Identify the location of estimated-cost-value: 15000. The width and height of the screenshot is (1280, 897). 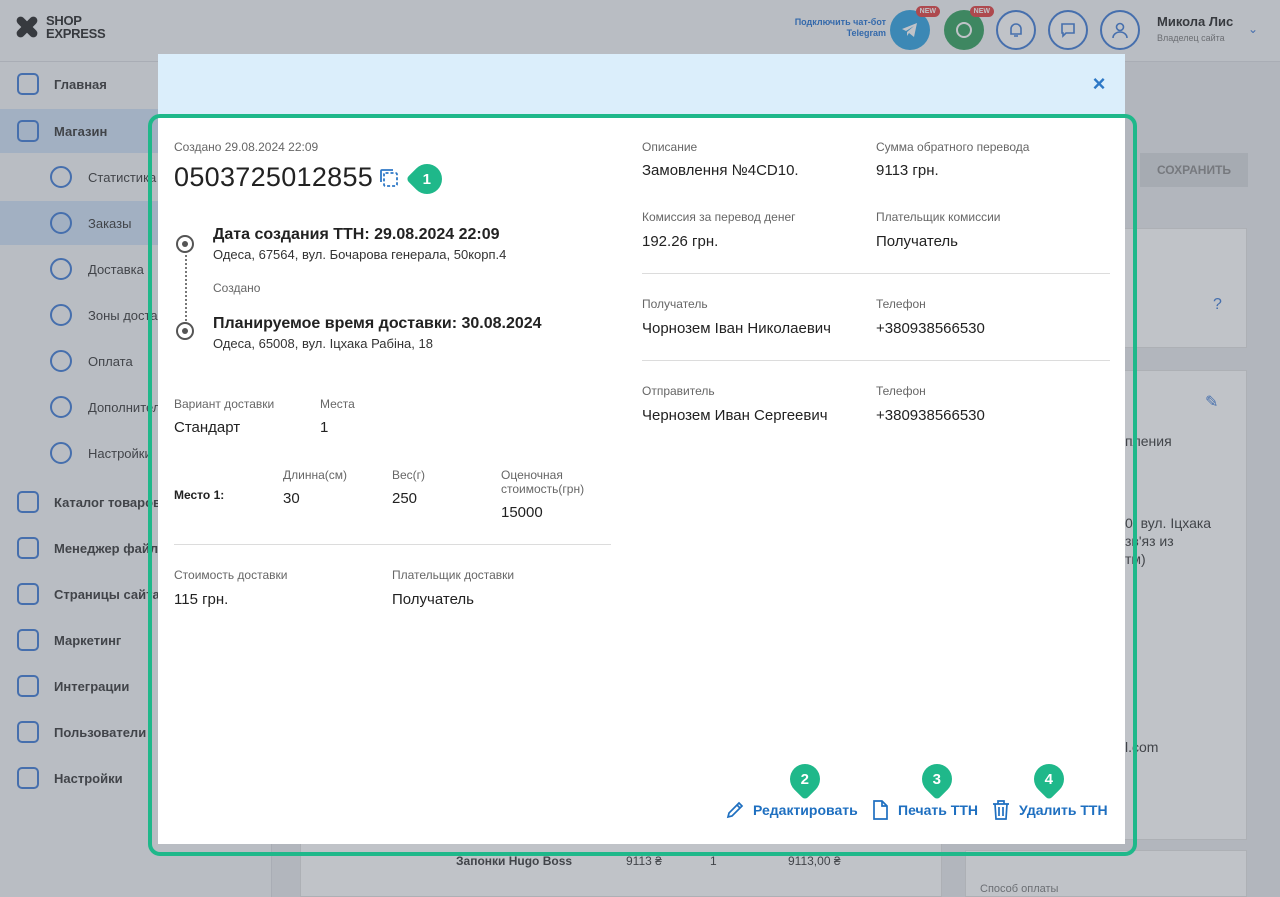
(522, 512).